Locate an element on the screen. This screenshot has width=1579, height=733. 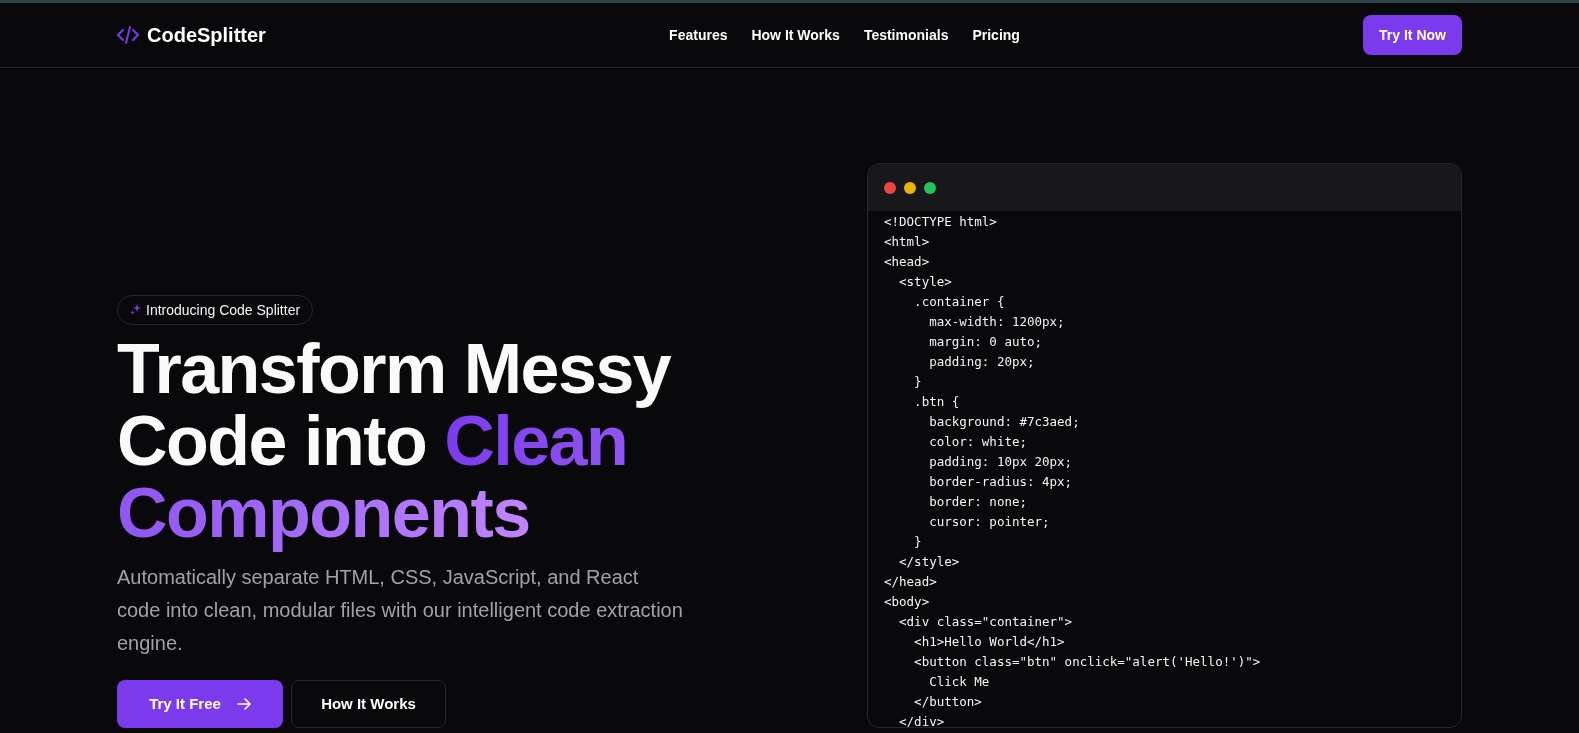
code-line: </style> is located at coordinates (929, 562).